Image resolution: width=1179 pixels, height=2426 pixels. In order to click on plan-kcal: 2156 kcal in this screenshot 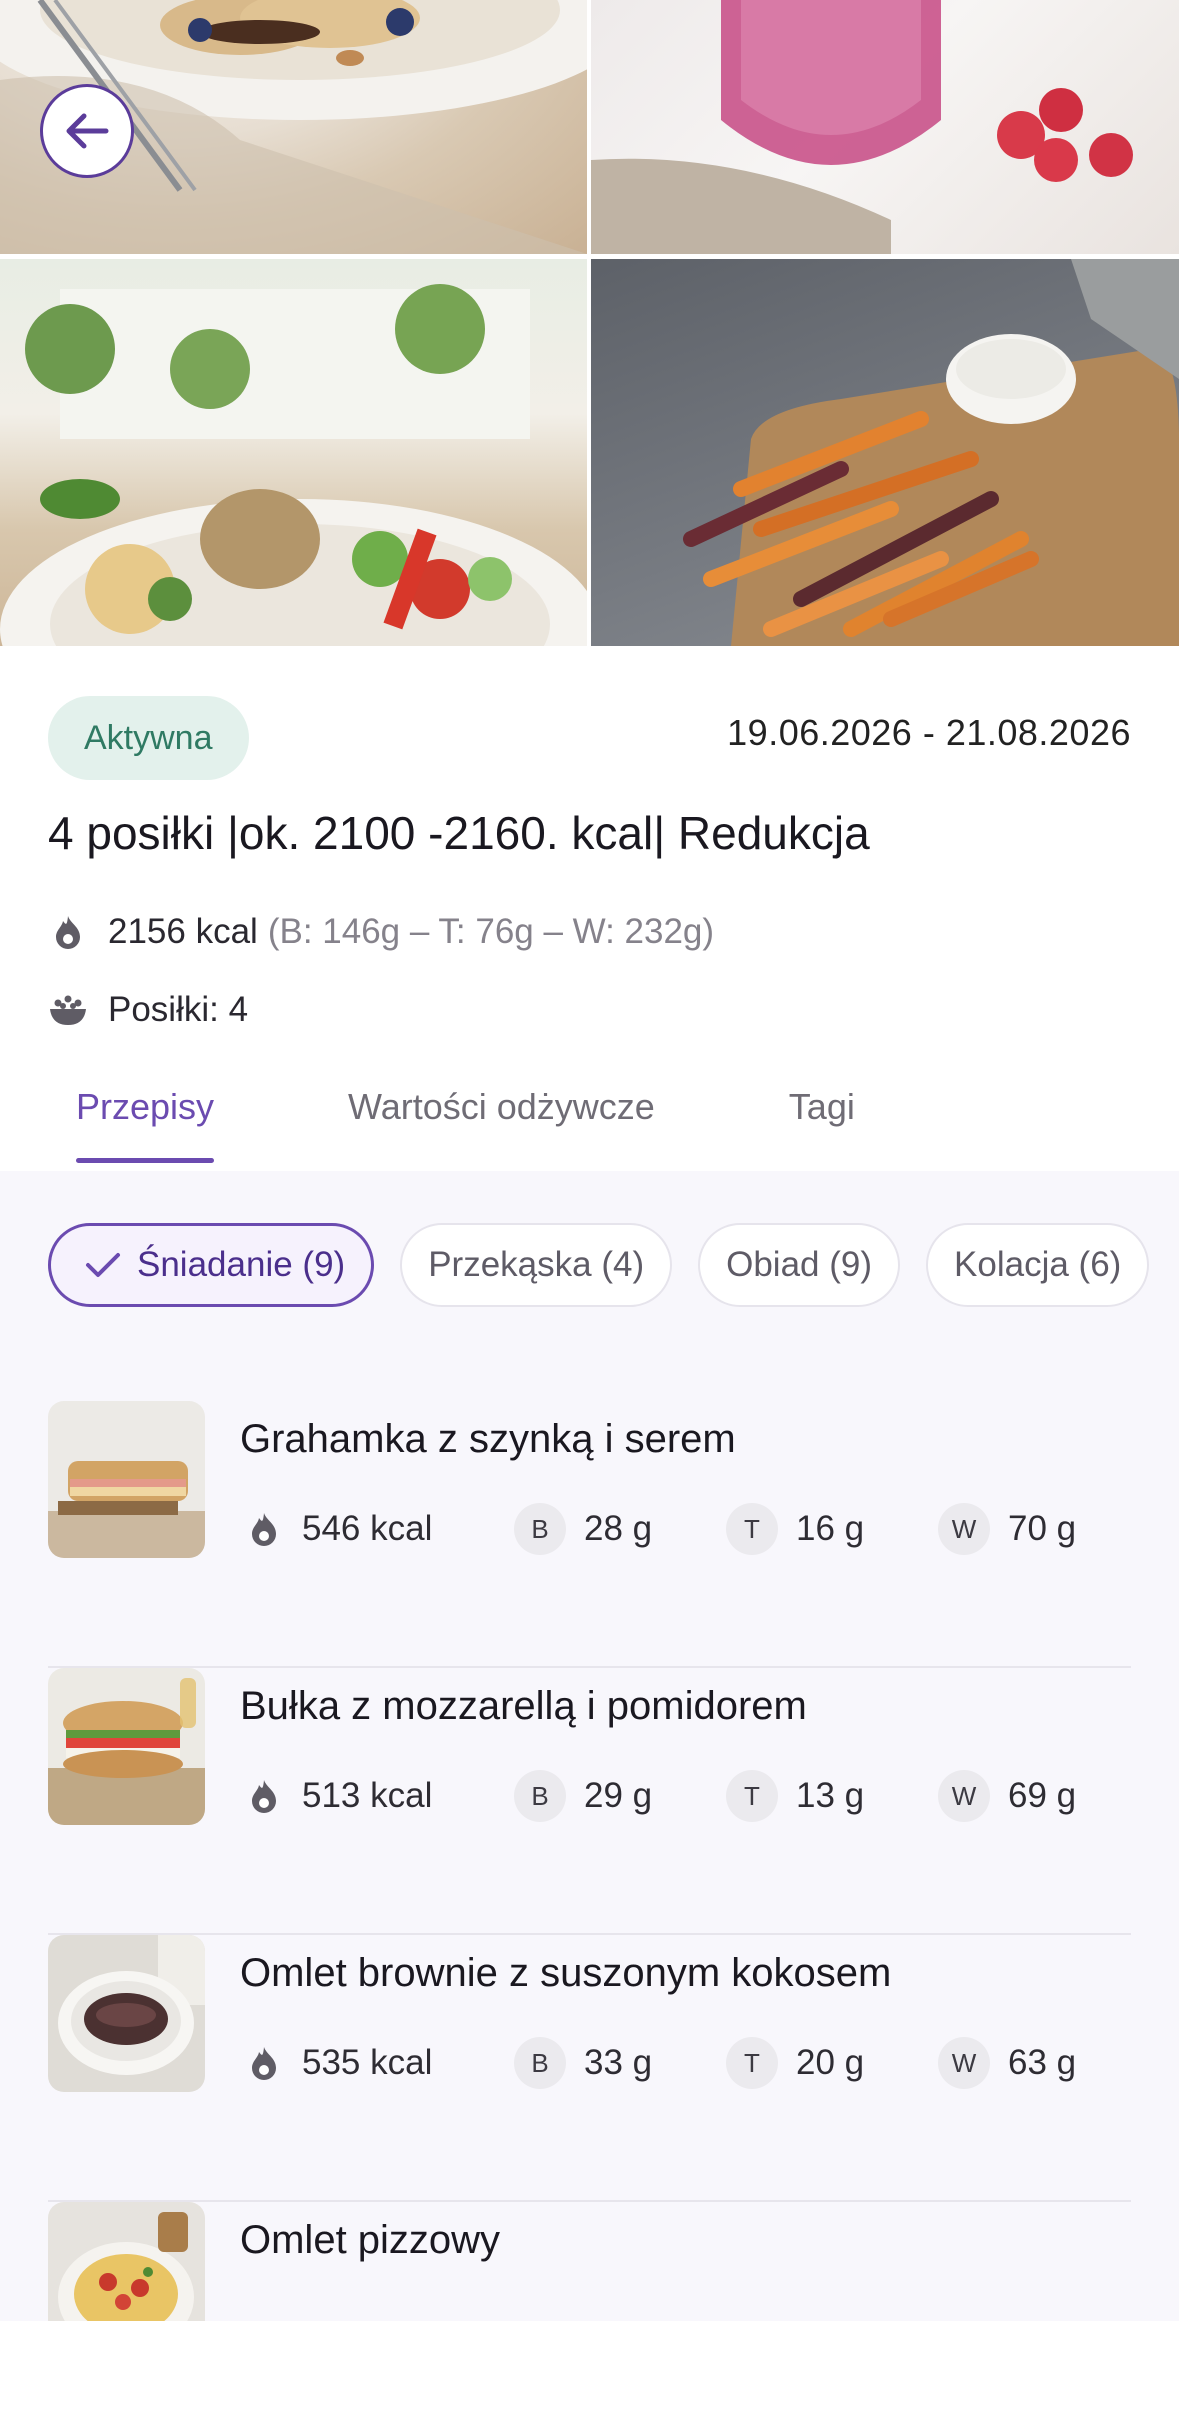, I will do `click(183, 931)`.